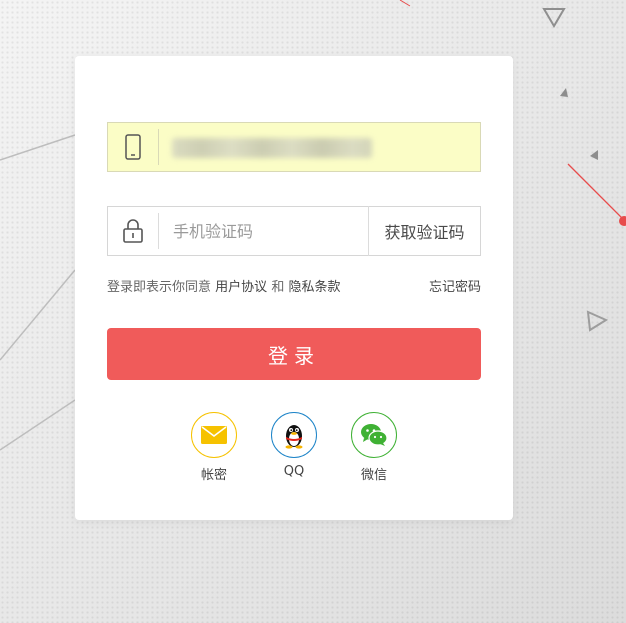 The image size is (626, 623). I want to click on qq-penguin-icon, so click(294, 437).